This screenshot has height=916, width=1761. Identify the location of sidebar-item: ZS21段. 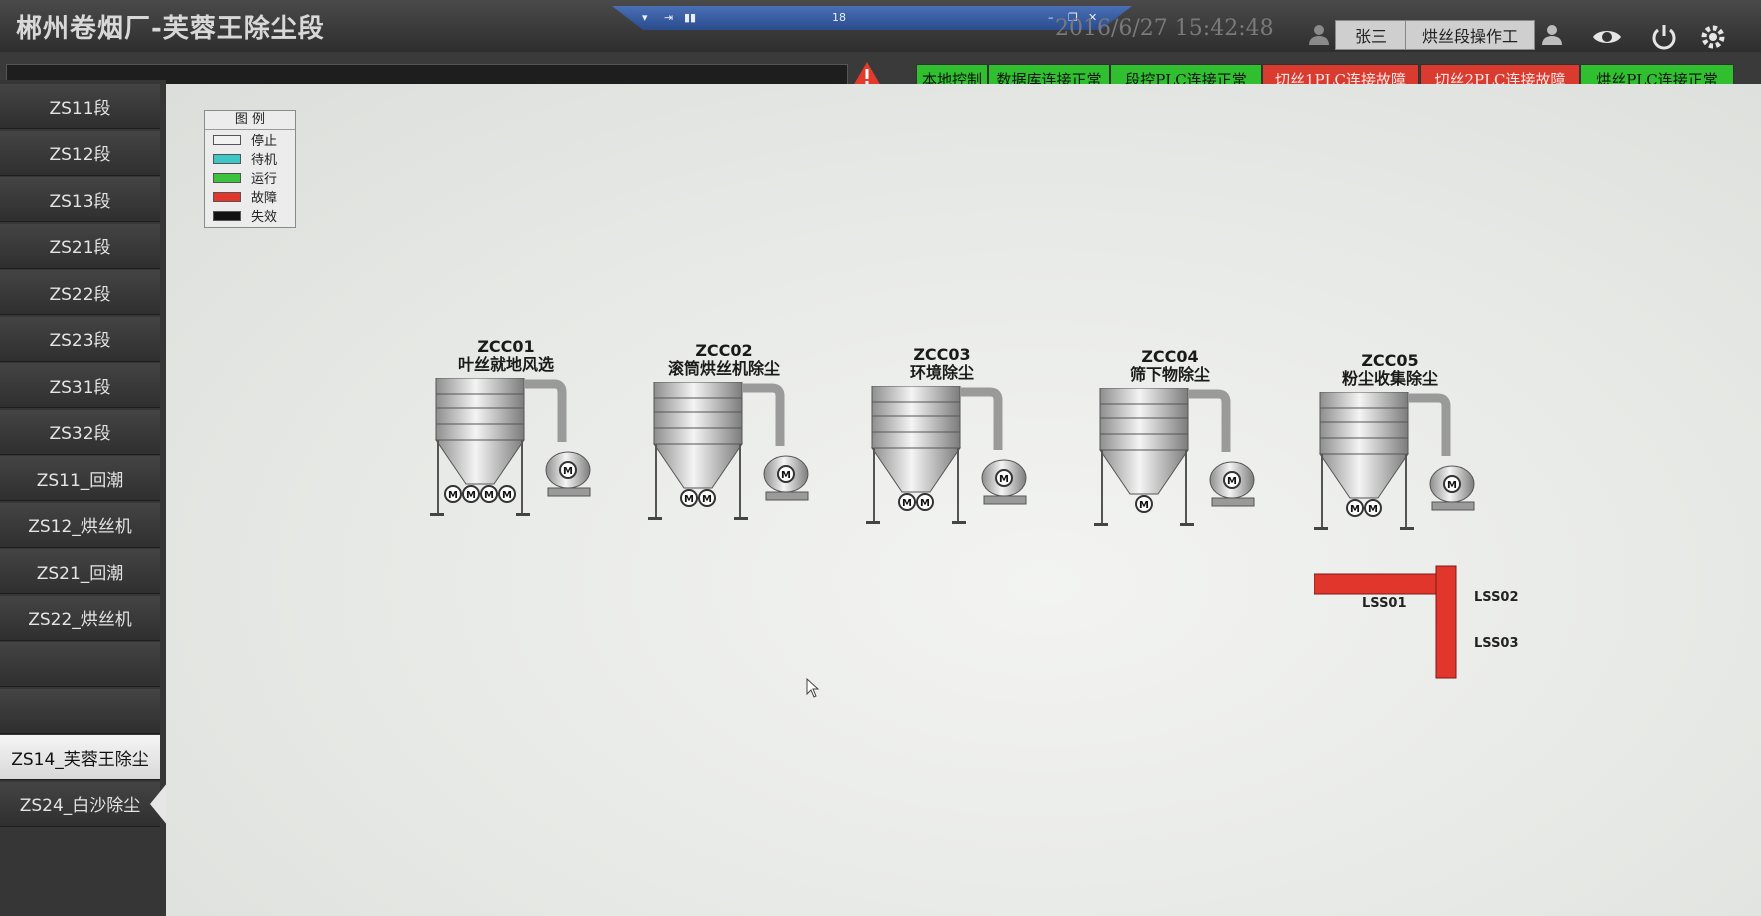
(80, 246).